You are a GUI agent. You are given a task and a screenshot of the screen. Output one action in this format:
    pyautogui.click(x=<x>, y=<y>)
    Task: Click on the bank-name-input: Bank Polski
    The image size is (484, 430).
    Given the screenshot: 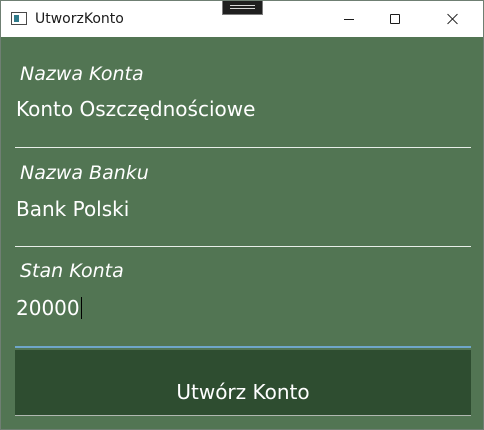 What is the action you would take?
    pyautogui.click(x=243, y=209)
    